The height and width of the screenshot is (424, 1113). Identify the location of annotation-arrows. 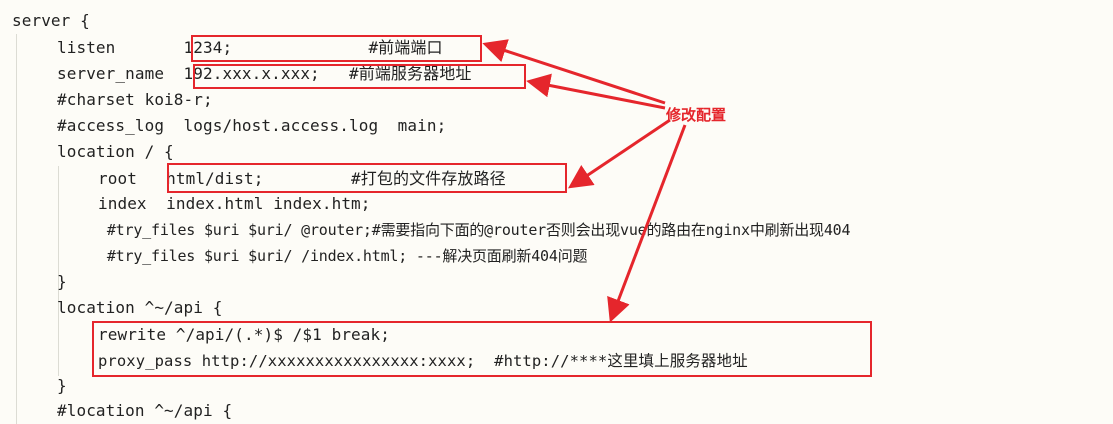
(584, 181).